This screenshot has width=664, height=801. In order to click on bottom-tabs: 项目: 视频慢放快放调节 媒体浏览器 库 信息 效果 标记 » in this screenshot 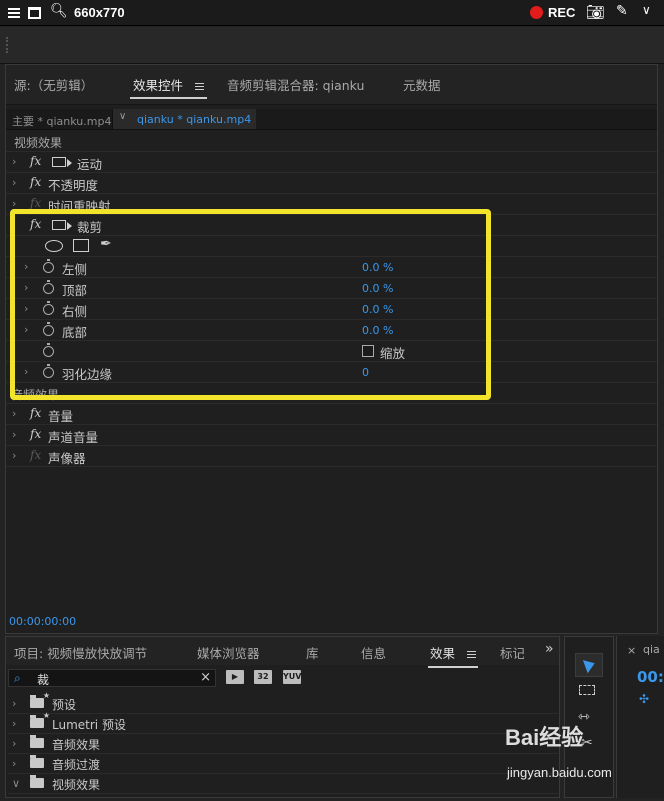, I will do `click(282, 652)`.